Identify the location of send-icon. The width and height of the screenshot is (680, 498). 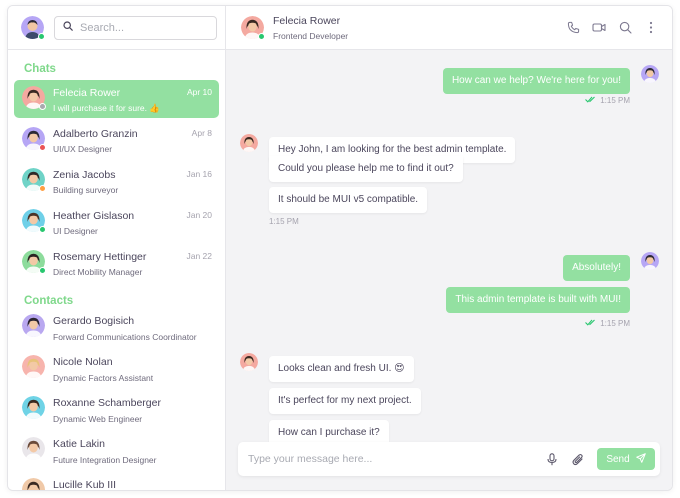
(640, 459).